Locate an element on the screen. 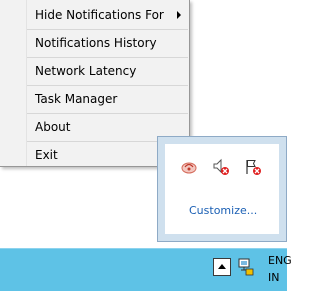  submenu-arrow-icon is located at coordinates (179, 15).